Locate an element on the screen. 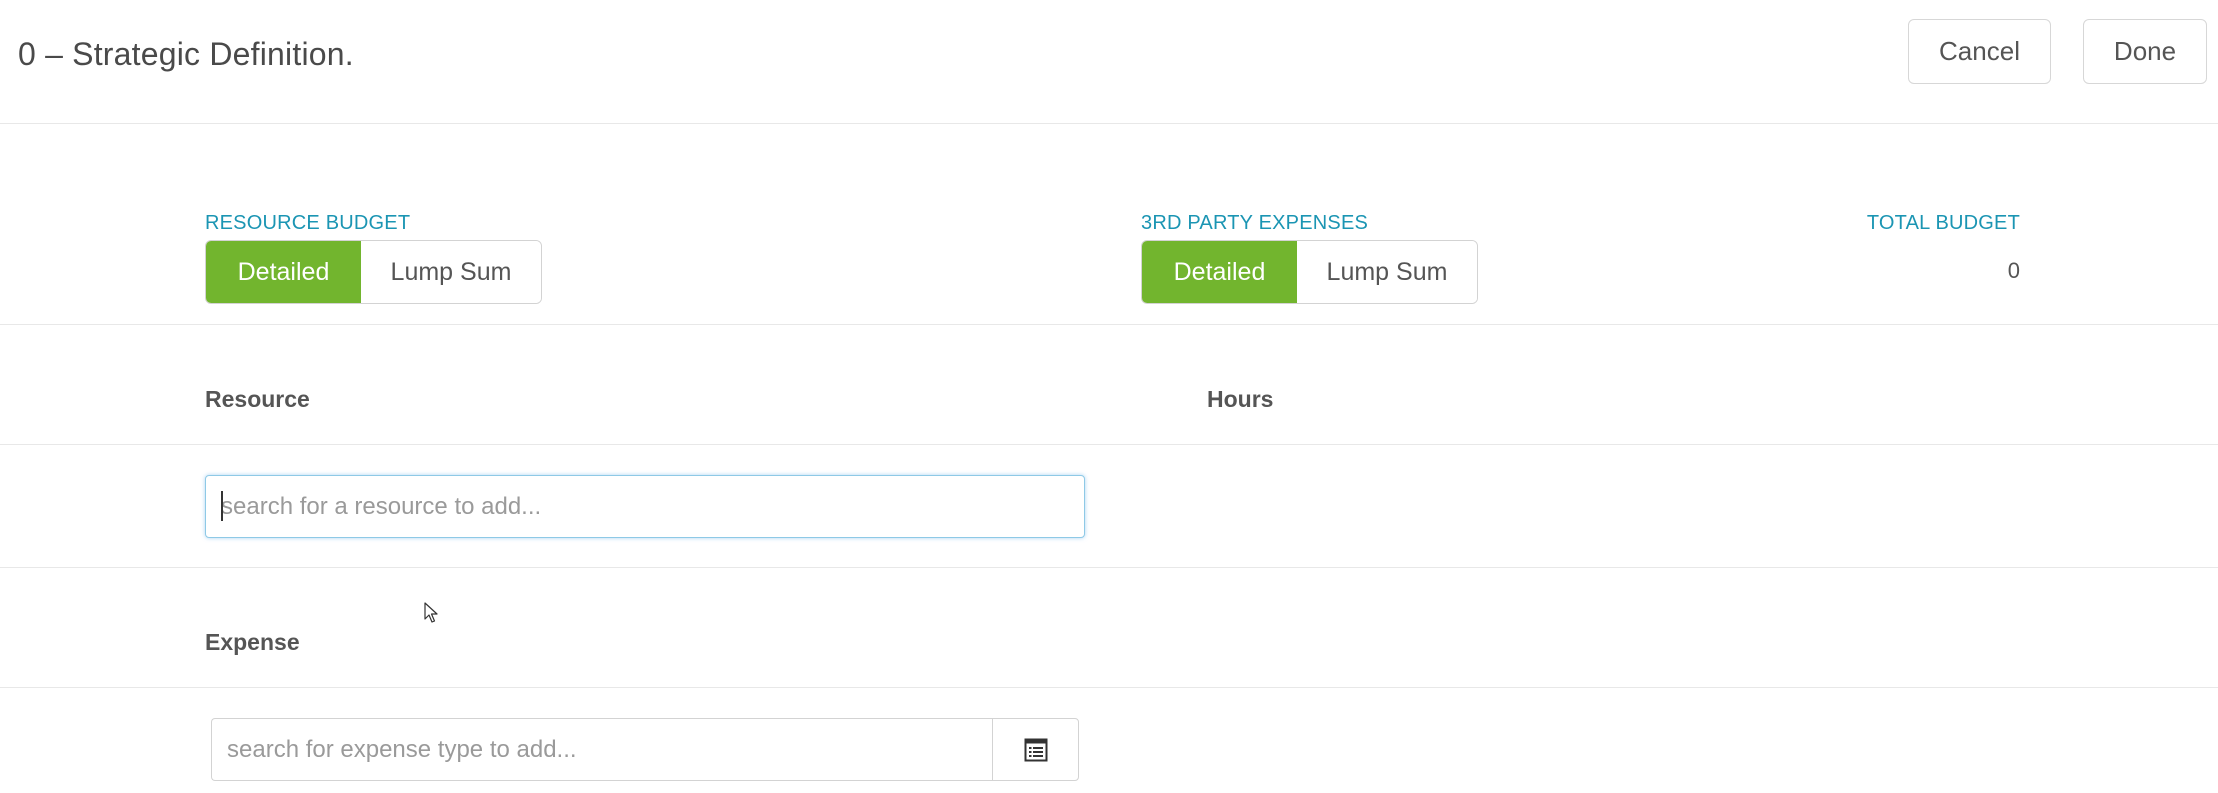 The image size is (2218, 793). mouse-cursor-icon is located at coordinates (431, 612).